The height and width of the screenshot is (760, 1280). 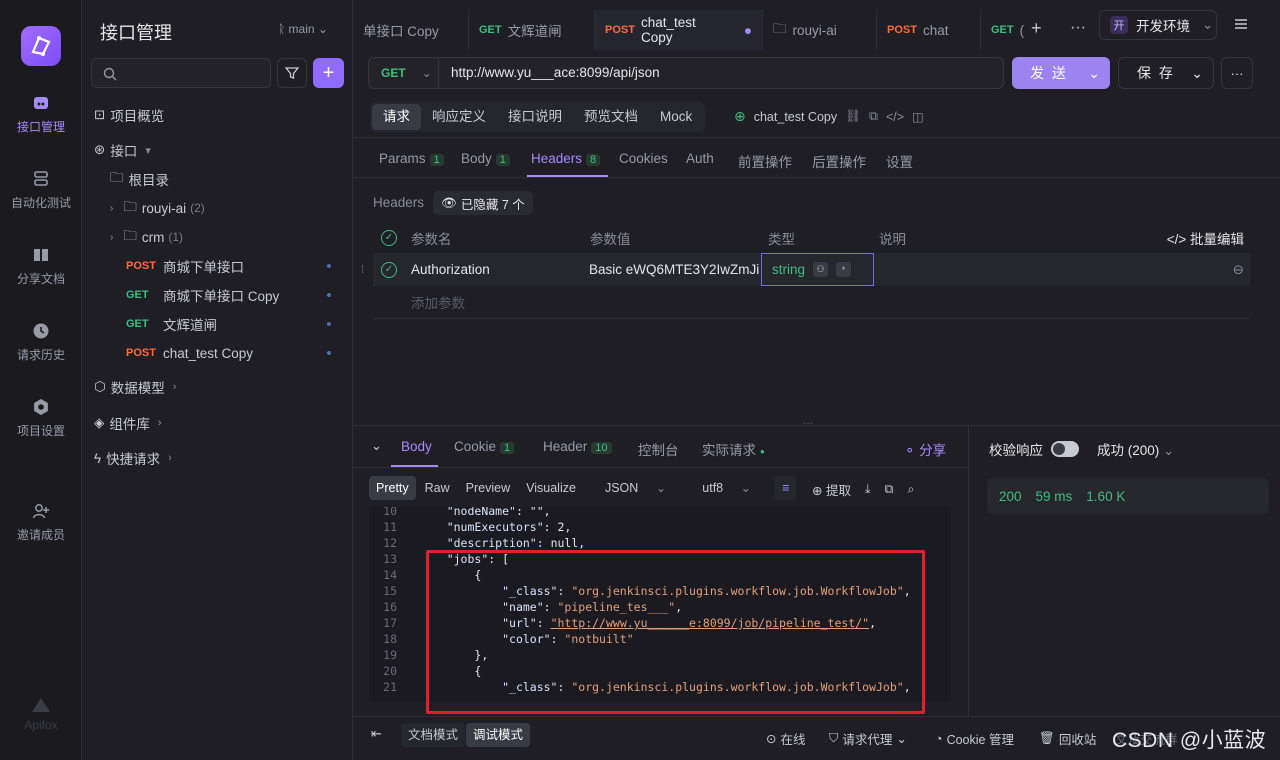 What do you see at coordinates (41, 522) in the screenshot?
I see `nav-invite-members: 邀请成员` at bounding box center [41, 522].